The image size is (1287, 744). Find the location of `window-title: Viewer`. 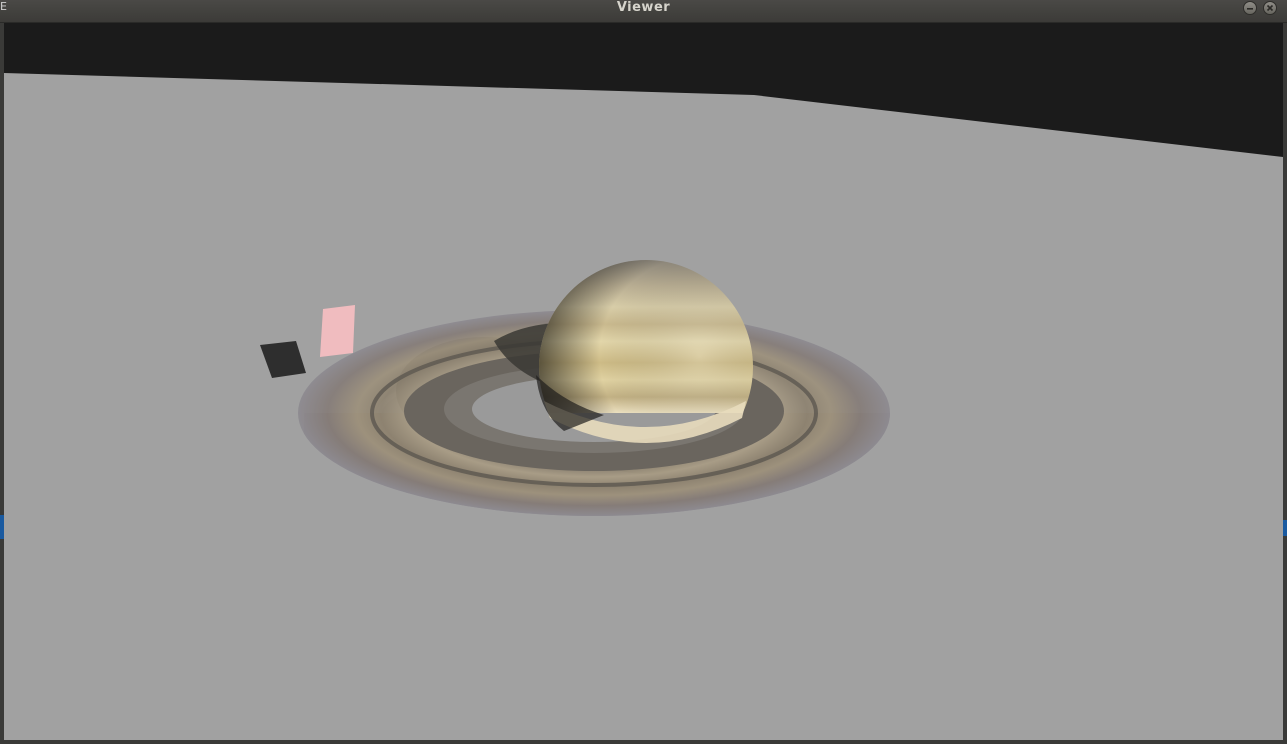

window-title: Viewer is located at coordinates (643, 7).